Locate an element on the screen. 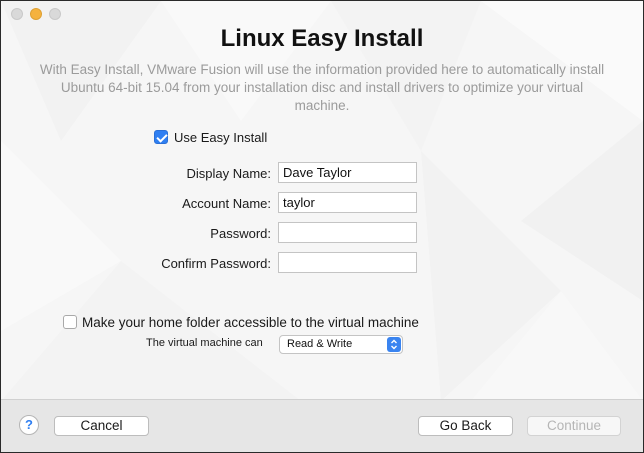 This screenshot has height=453, width=644. help-button: ? is located at coordinates (29, 425).